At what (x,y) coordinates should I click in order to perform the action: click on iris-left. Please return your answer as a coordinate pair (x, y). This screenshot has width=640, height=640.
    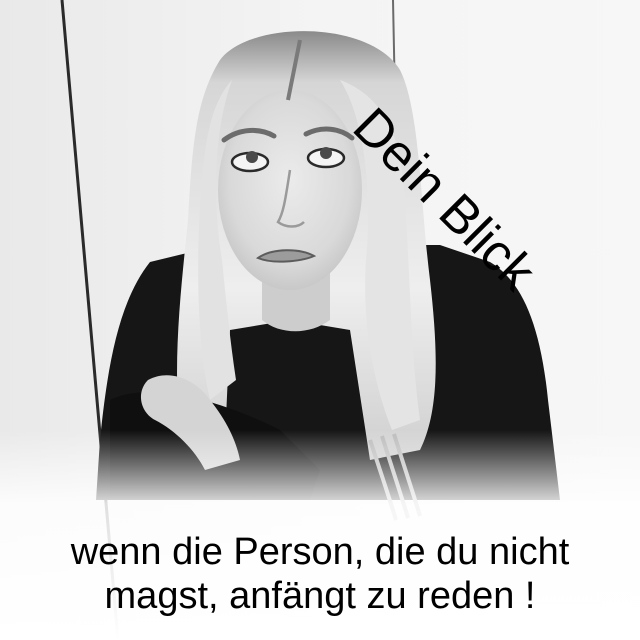
    Looking at the image, I should click on (252, 157).